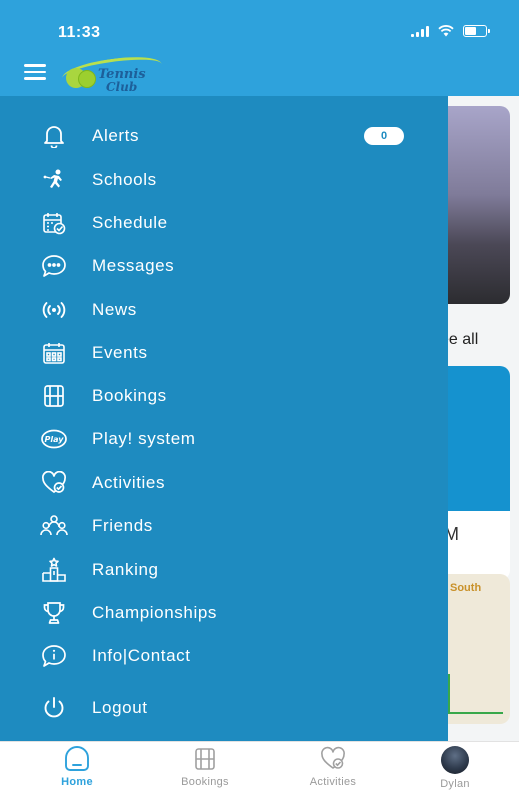 This screenshot has height=805, width=519. What do you see at coordinates (224, 570) in the screenshot?
I see `menu-item-ranking: Ranking` at bounding box center [224, 570].